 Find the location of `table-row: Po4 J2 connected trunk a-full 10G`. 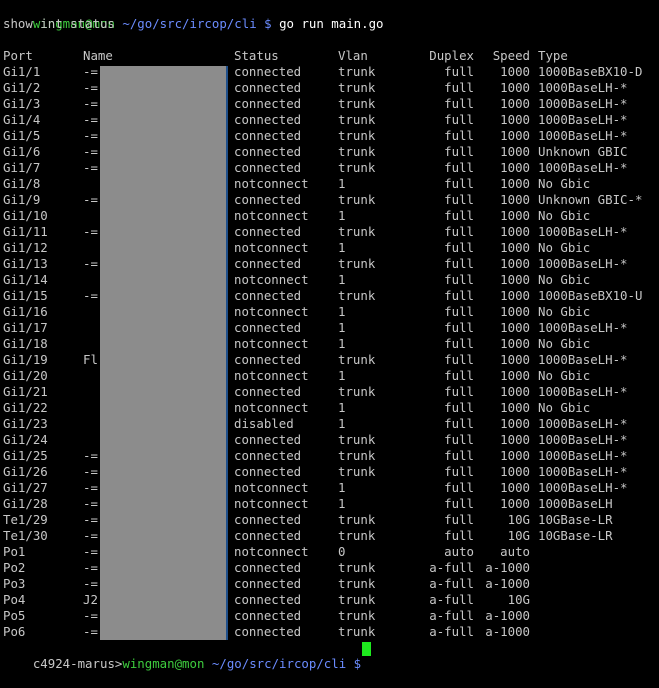

table-row: Po4 J2 connected trunk a-full 10G is located at coordinates (329, 600).